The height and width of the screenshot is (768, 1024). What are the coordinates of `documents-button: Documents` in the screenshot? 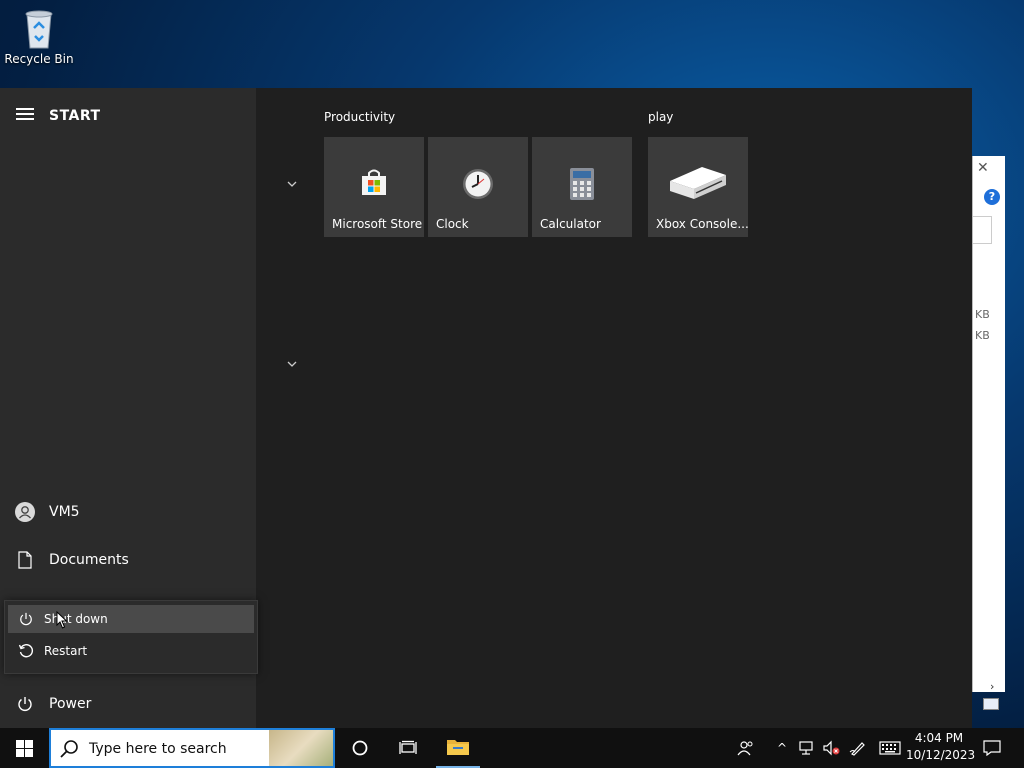 It's located at (128, 560).